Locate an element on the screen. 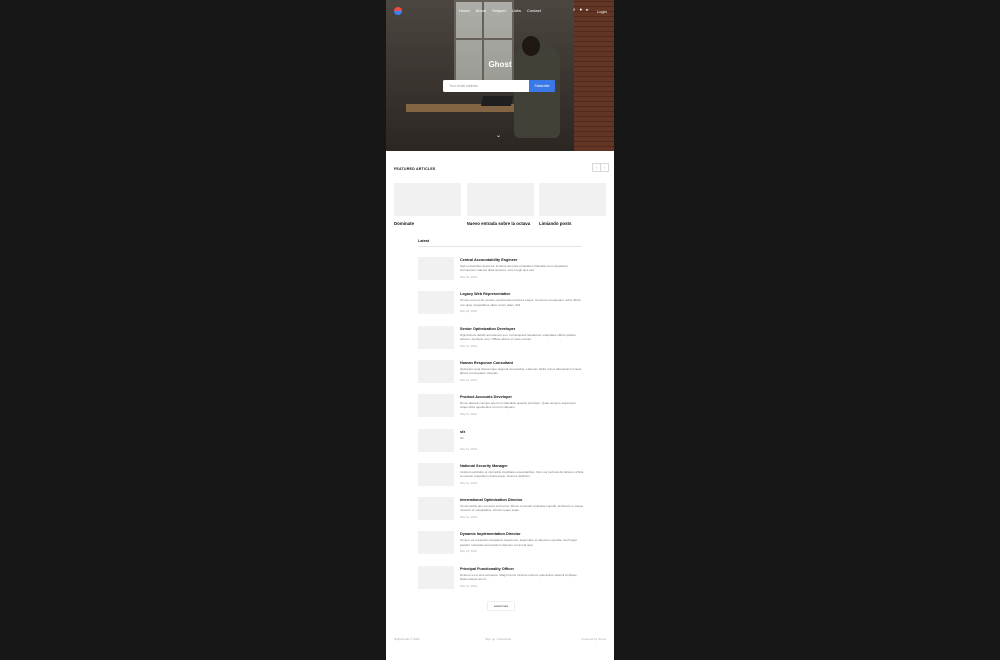  featured-card-title: Limiando posts is located at coordinates (572, 223).